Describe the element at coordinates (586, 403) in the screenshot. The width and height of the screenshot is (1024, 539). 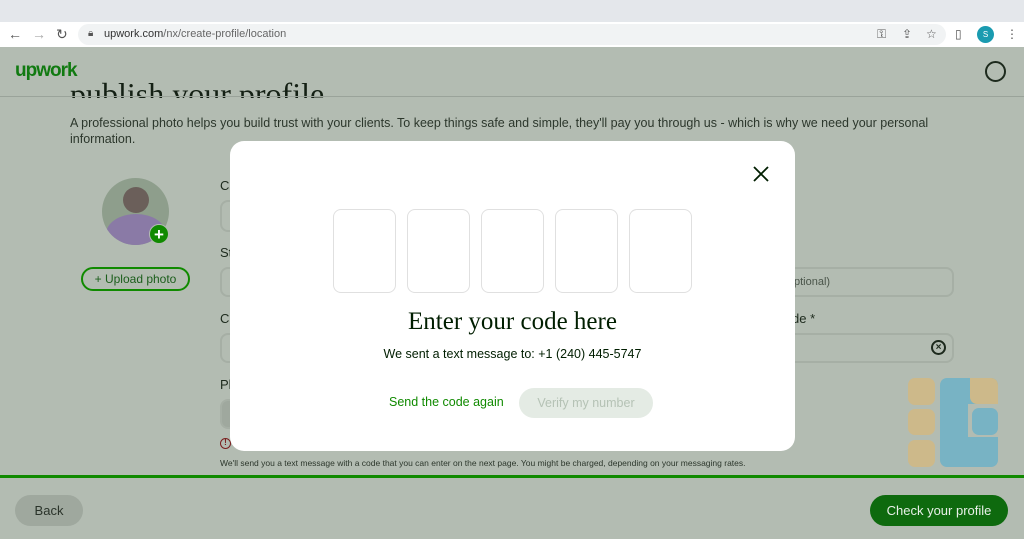
I see `verify-number-button: Verify my number` at that location.